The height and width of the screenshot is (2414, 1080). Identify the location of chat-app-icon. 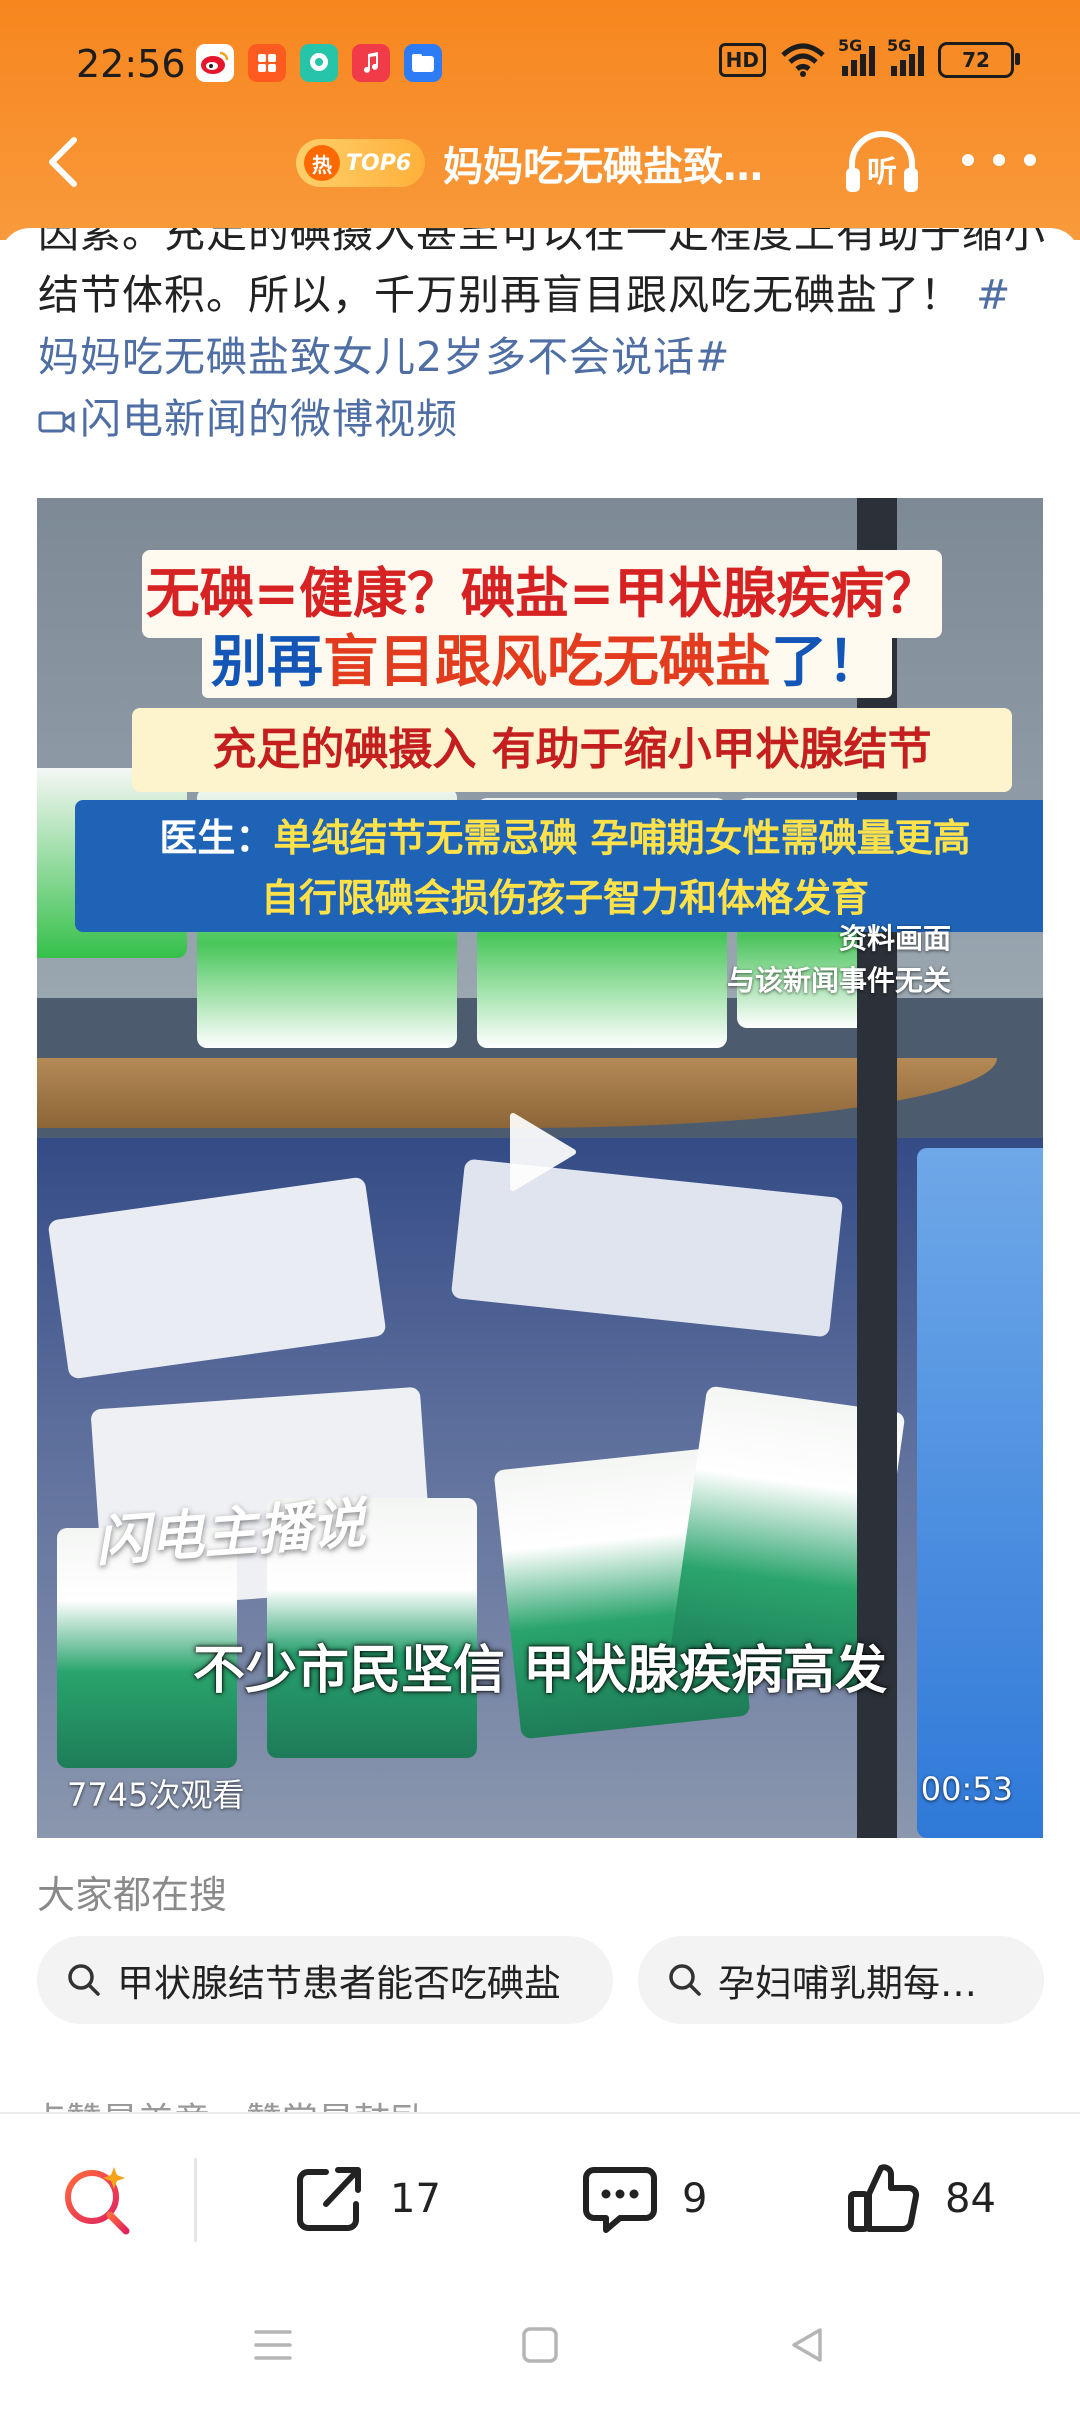
(319, 63).